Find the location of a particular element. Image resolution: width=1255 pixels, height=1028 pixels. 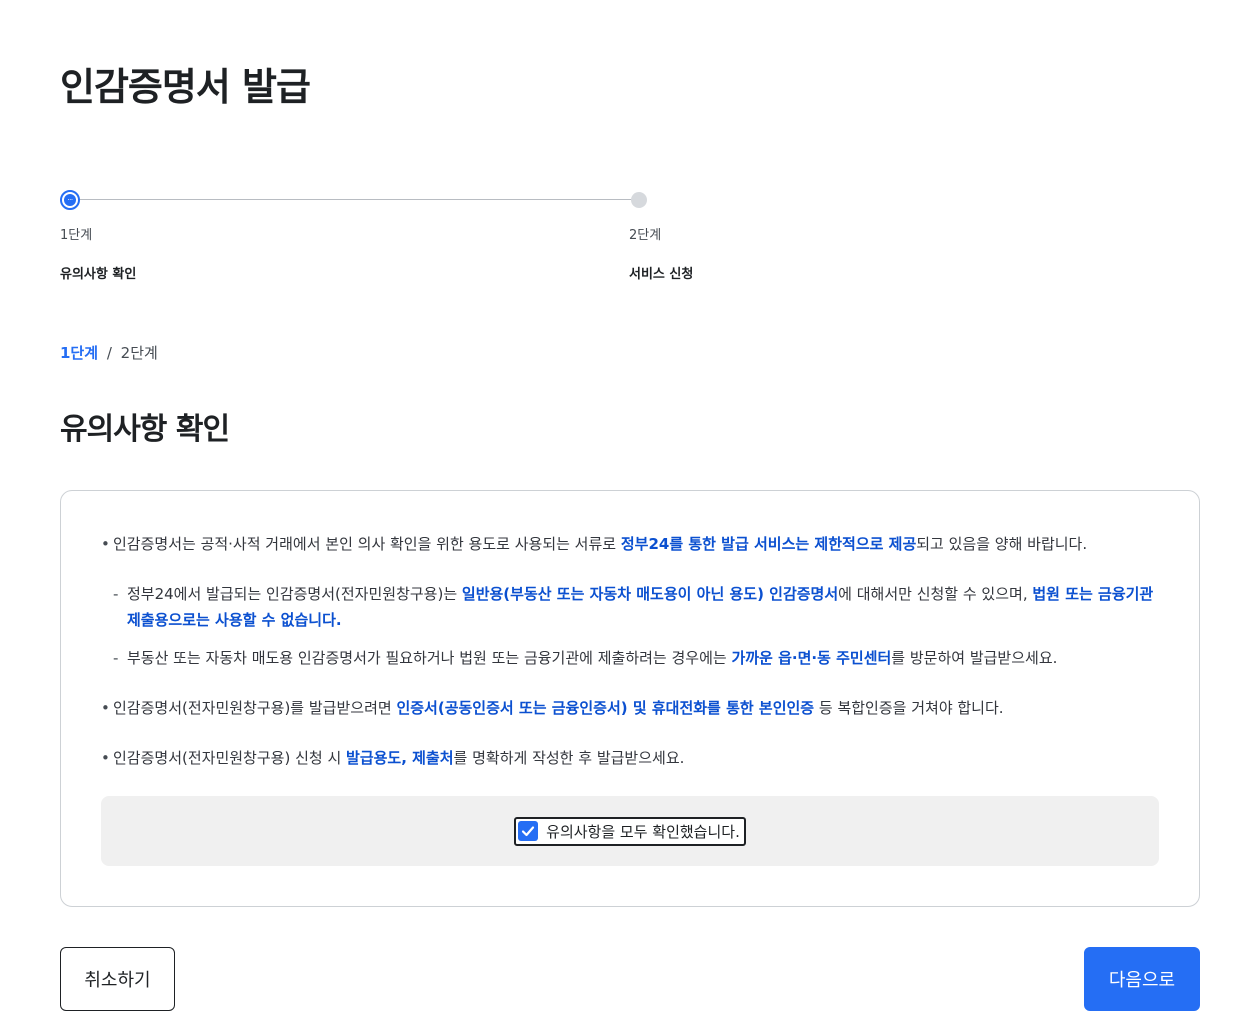

step-active-icon-text: ··· is located at coordinates (70, 200).